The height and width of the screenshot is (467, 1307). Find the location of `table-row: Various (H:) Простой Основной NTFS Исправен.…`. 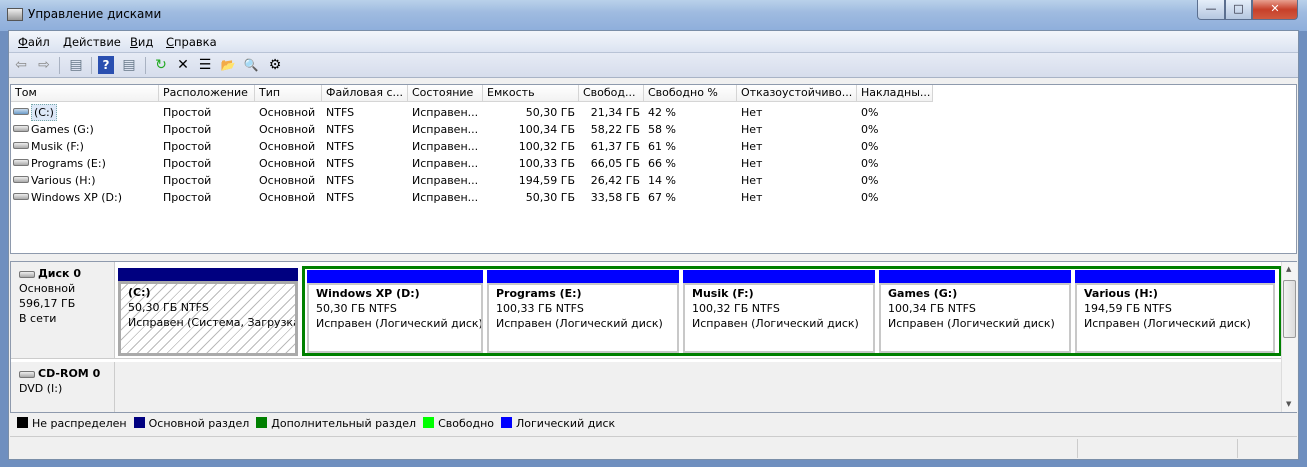

table-row: Various (H:) Простой Основной NTFS Исправен.… is located at coordinates (653, 180).